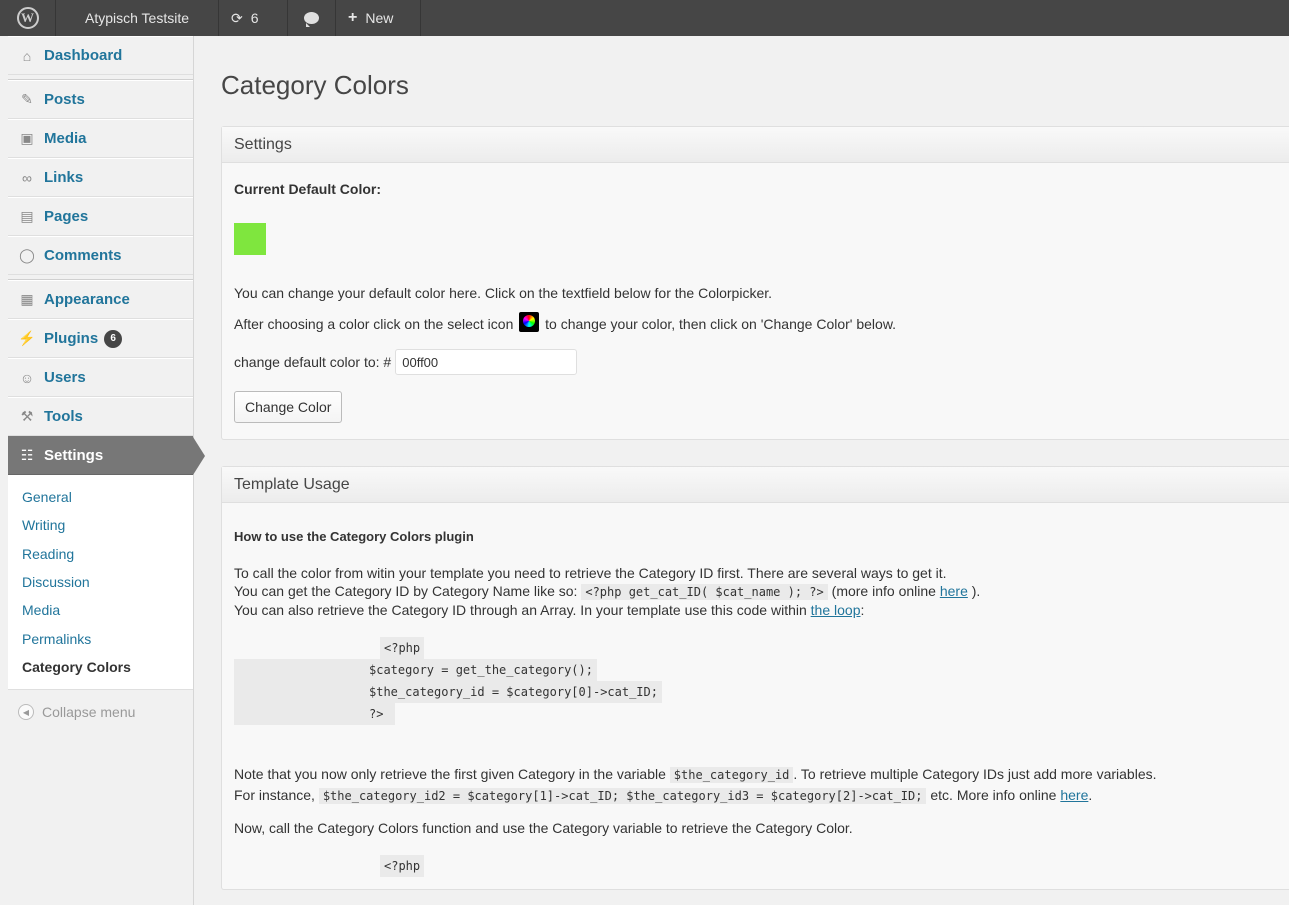 The image size is (1289, 905). Describe the element at coordinates (64, 99) in the screenshot. I see `sidebar-item-label: Posts` at that location.